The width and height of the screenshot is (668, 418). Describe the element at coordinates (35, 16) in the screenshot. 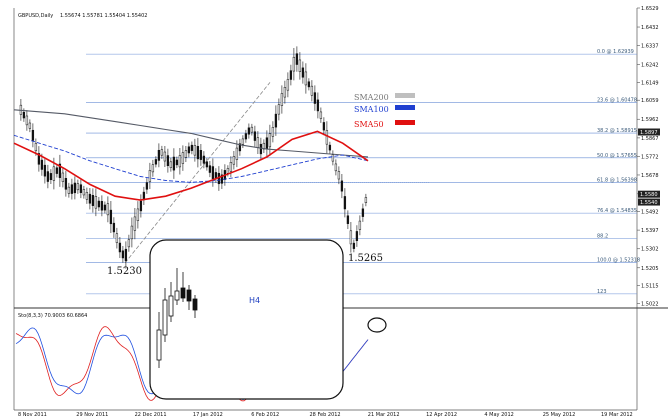

I see `symbol-label: GBPUSD,Daily` at that location.